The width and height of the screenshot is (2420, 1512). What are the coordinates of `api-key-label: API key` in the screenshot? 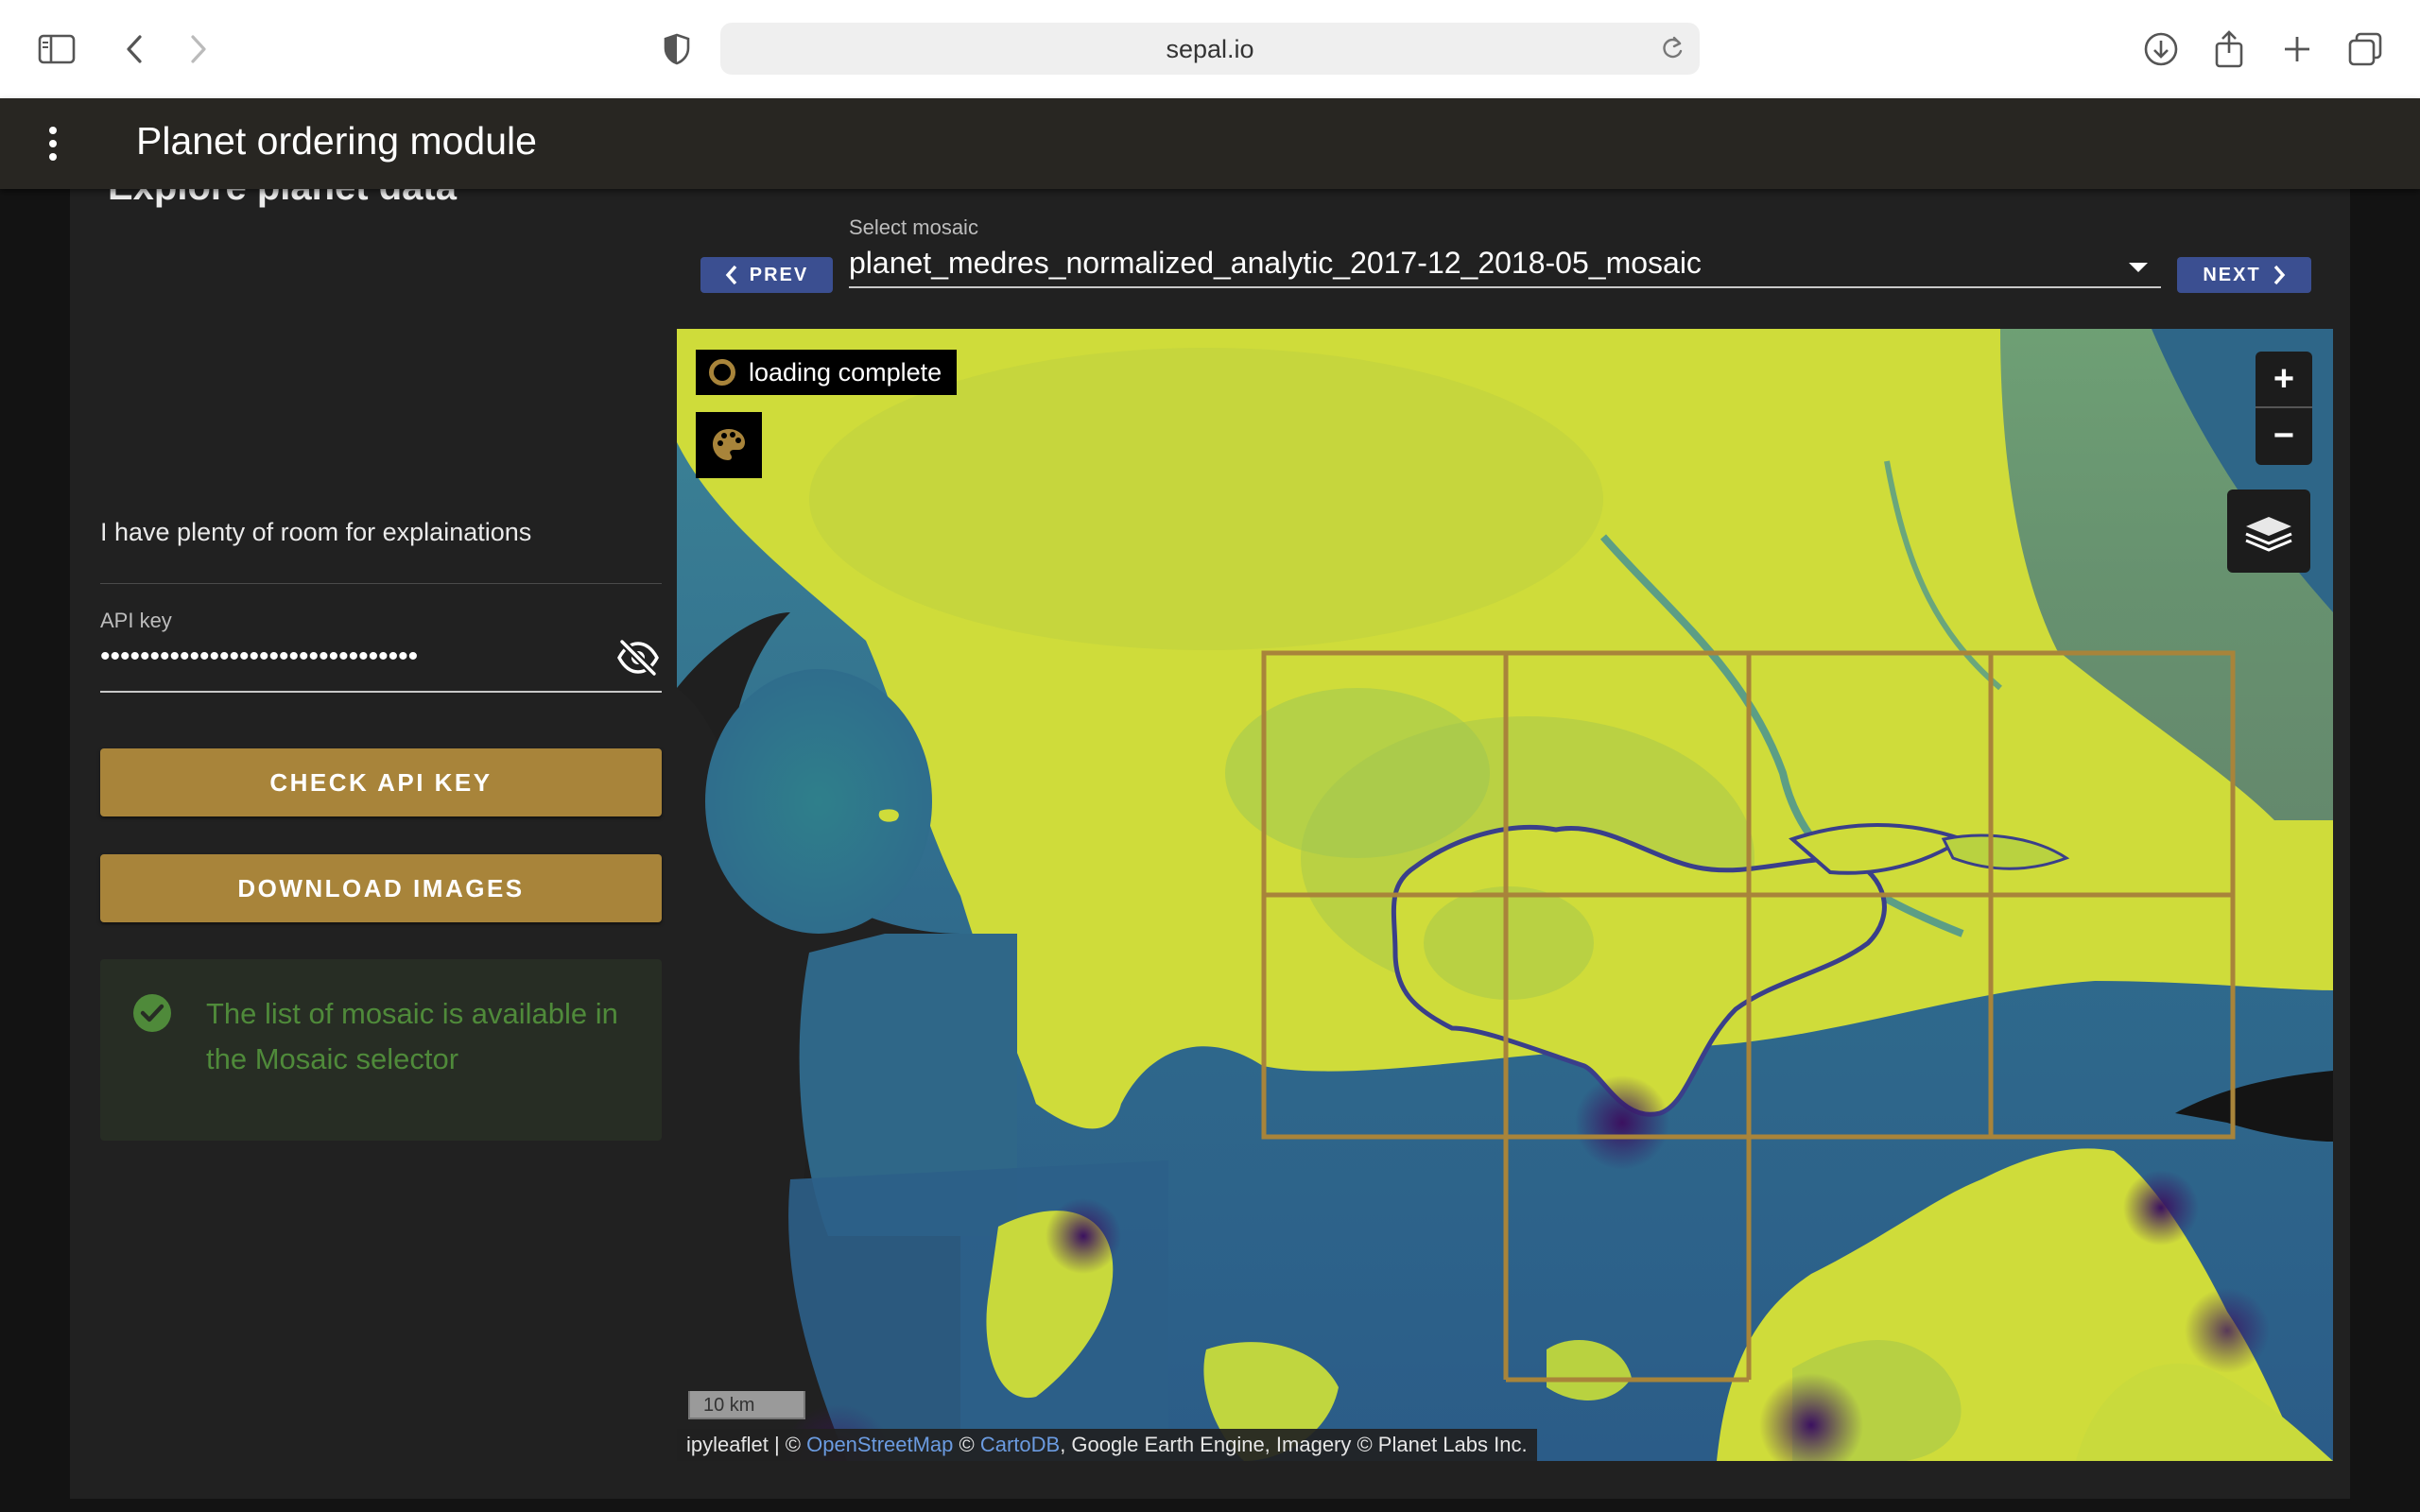 It's located at (136, 620).